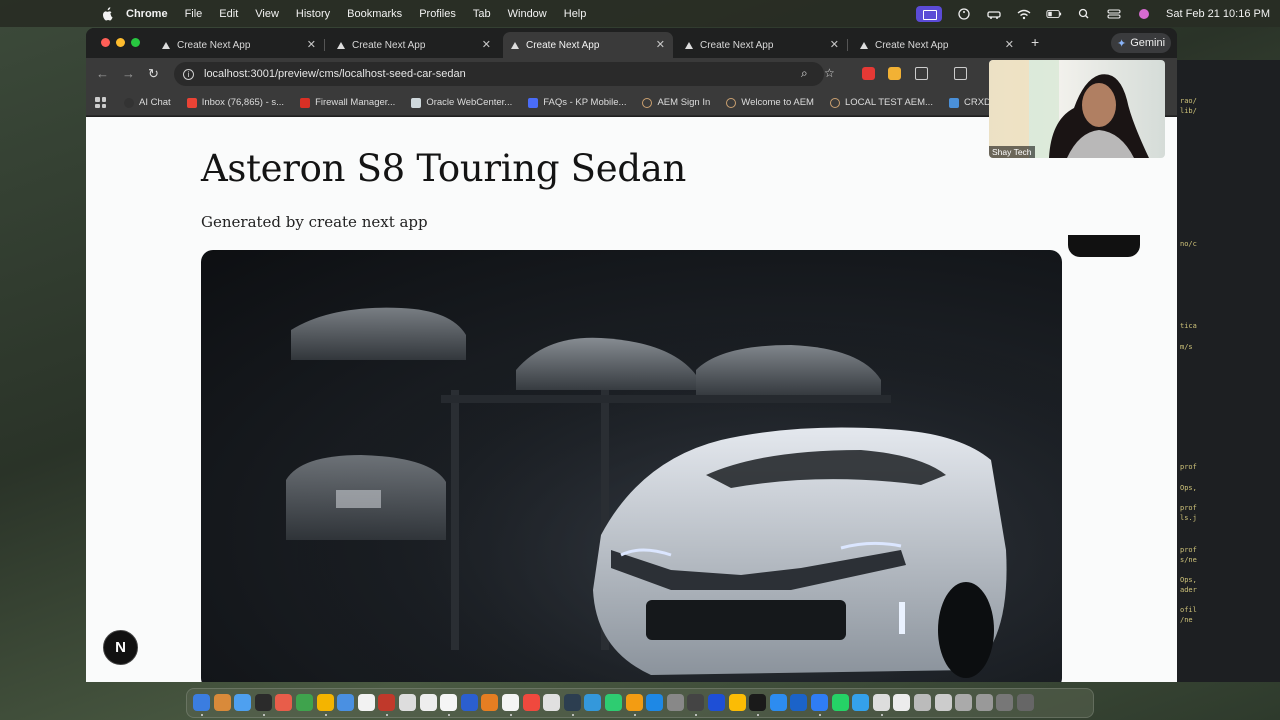 Image resolution: width=1280 pixels, height=720 pixels. Describe the element at coordinates (1054, 14) in the screenshot. I see `battery-icon` at that location.